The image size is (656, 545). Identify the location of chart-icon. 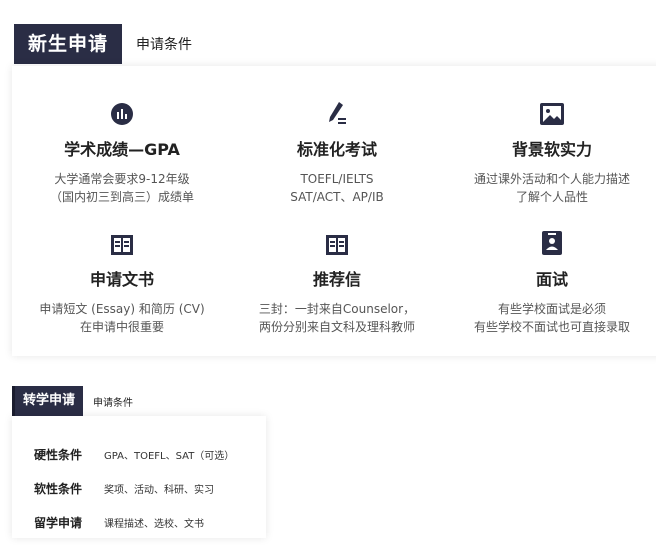
(122, 112).